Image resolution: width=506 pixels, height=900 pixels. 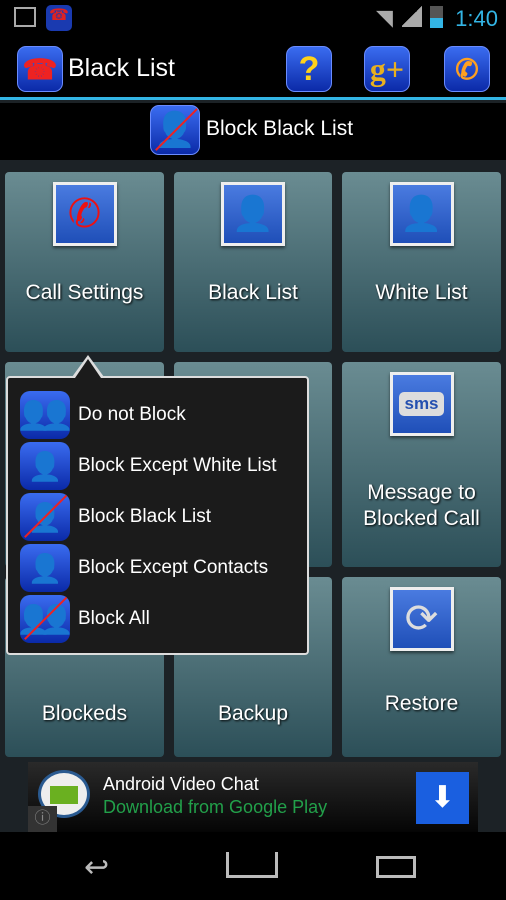 I want to click on tile-label: Backup, so click(x=253, y=713).